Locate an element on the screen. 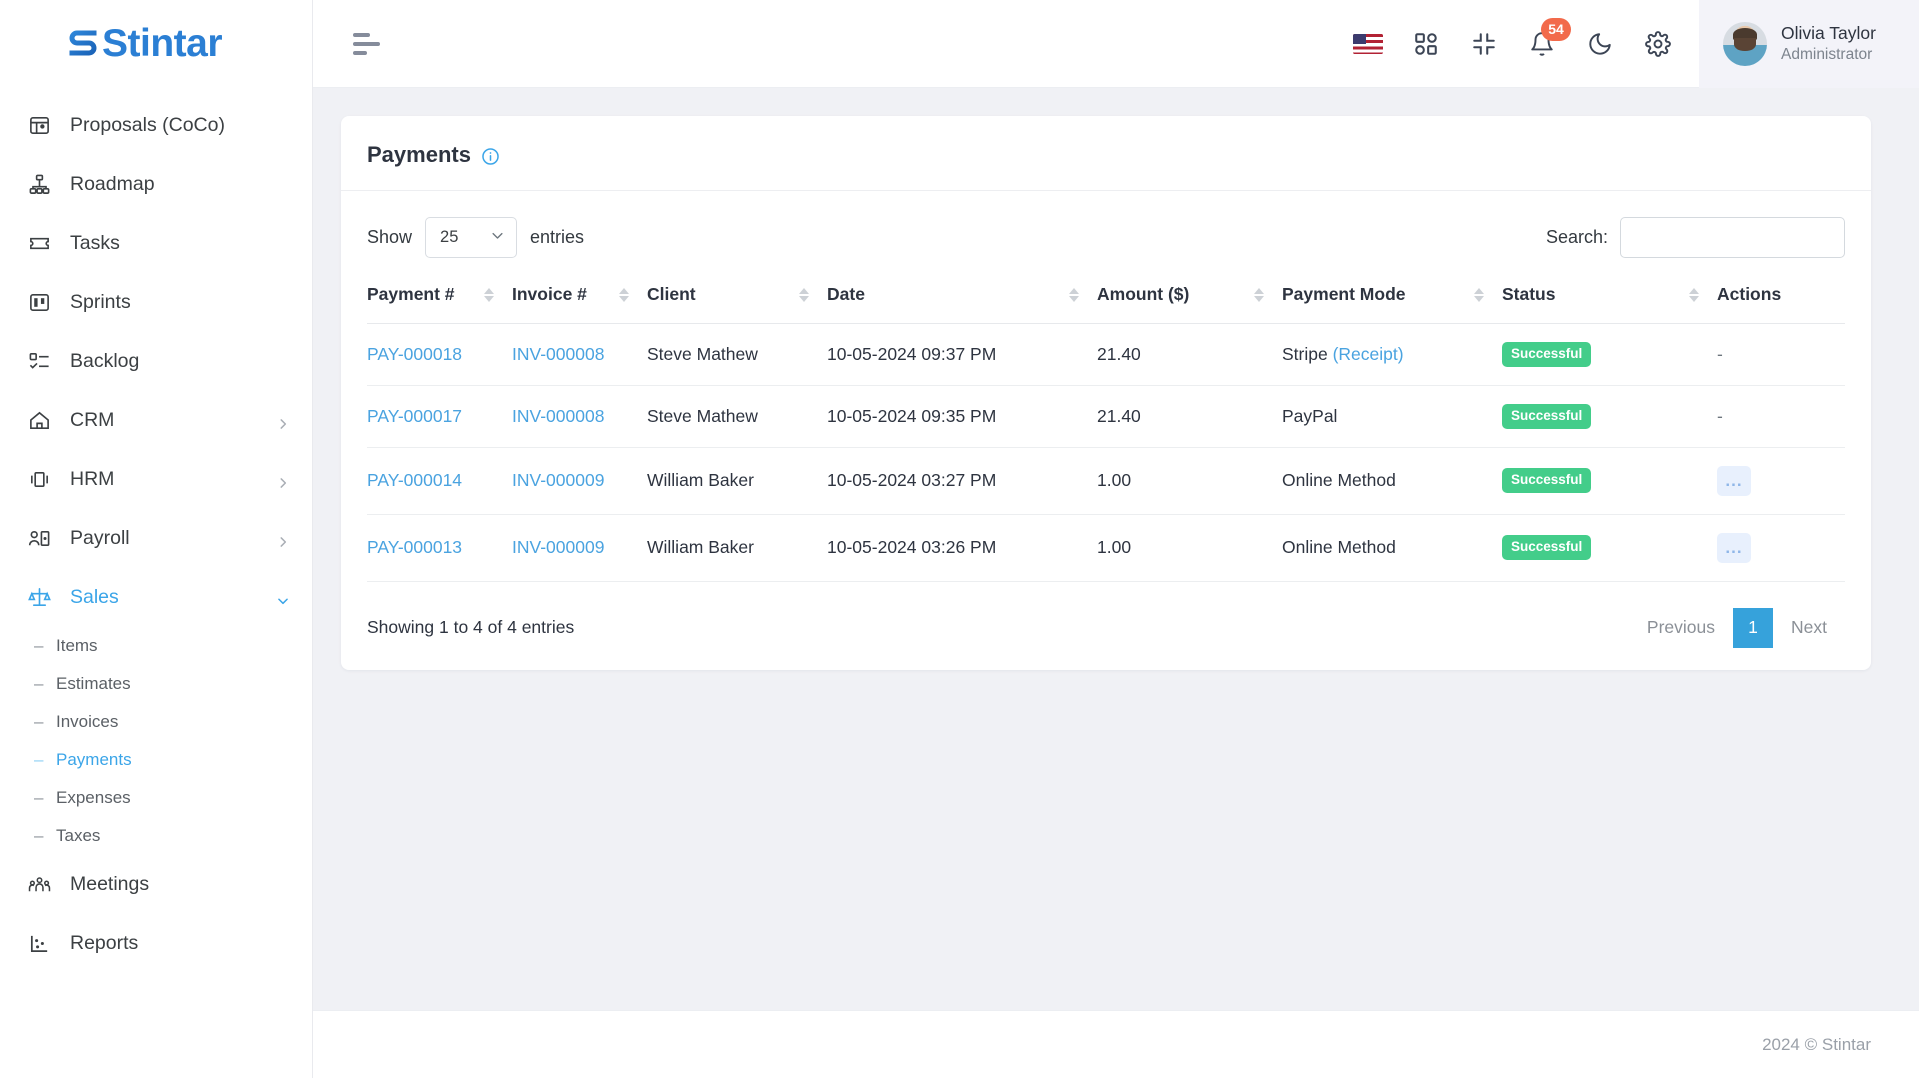 The image size is (1919, 1078). sidebar-item-tasks: Tasks is located at coordinates (156, 243).